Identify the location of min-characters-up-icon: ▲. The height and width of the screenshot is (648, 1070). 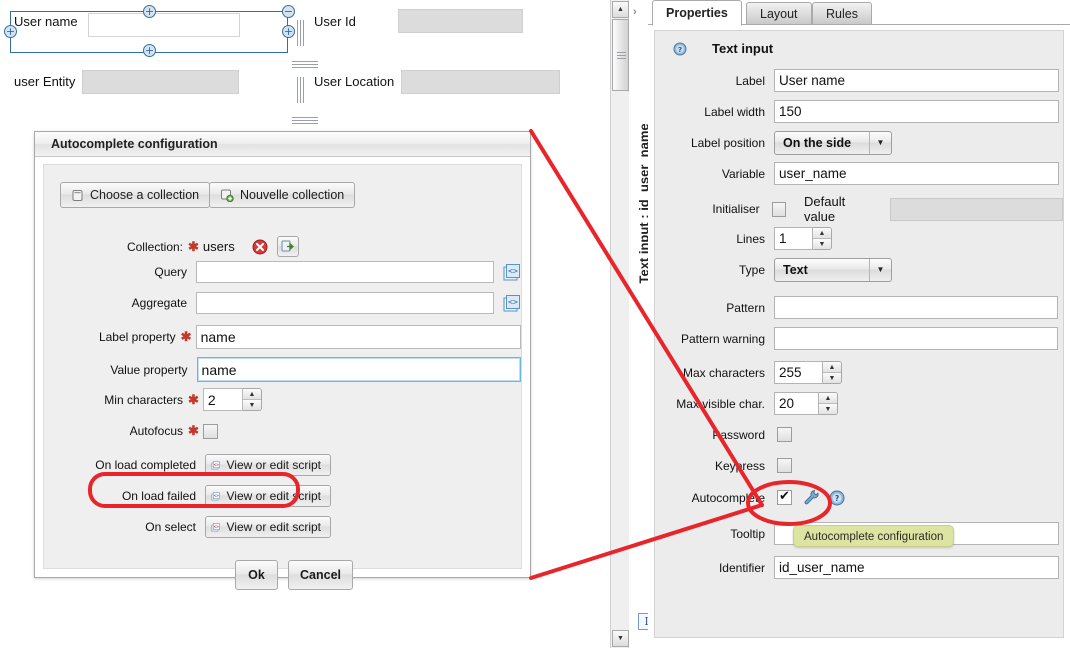
(251, 394).